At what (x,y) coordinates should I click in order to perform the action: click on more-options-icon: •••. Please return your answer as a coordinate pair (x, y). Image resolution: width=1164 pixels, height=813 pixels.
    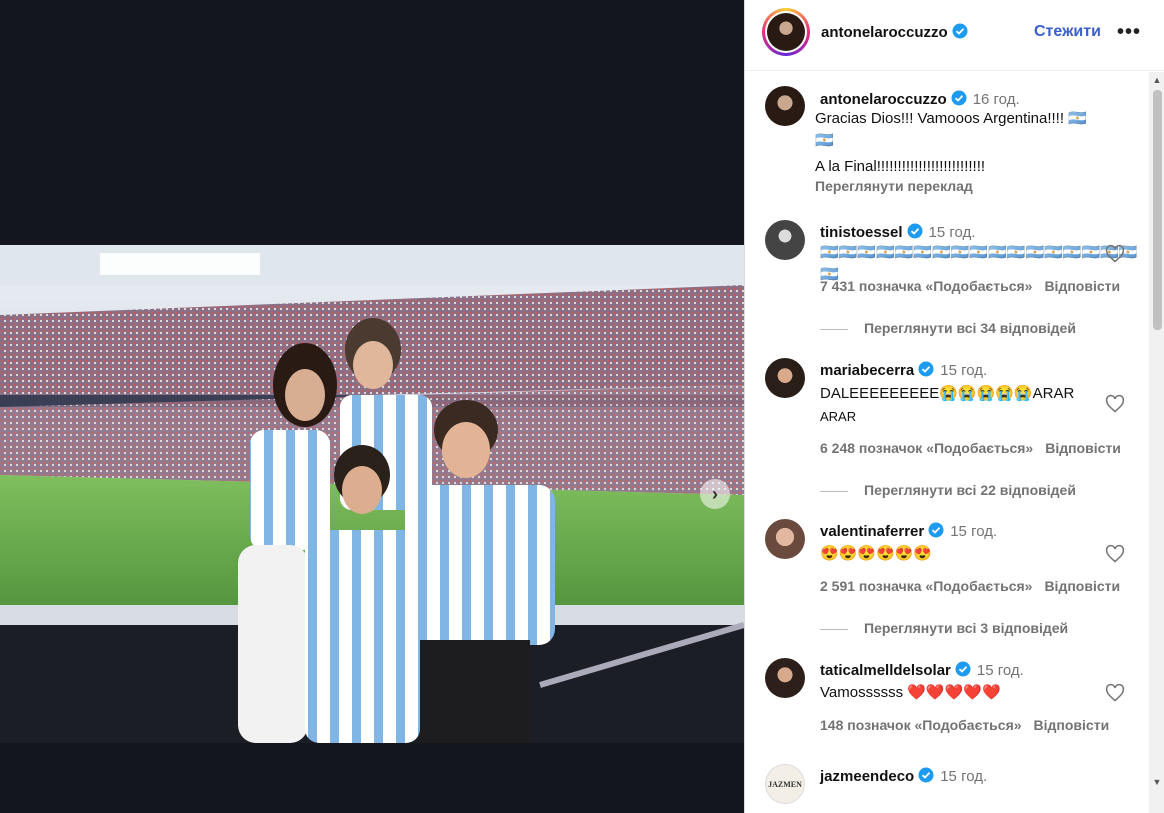
    Looking at the image, I should click on (1129, 32).